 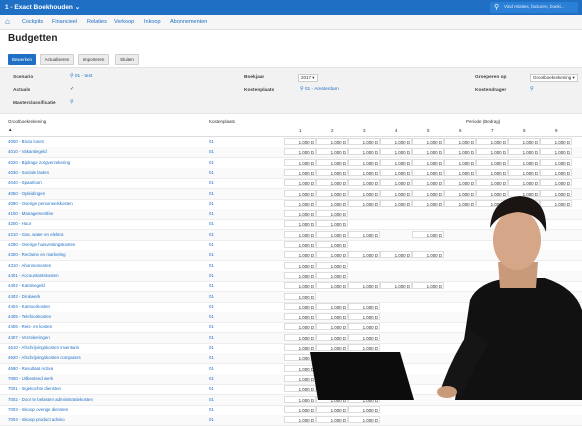 What do you see at coordinates (38, 409) in the screenshot?
I see `account-link: 7003 - Inkoop overige diensten` at bounding box center [38, 409].